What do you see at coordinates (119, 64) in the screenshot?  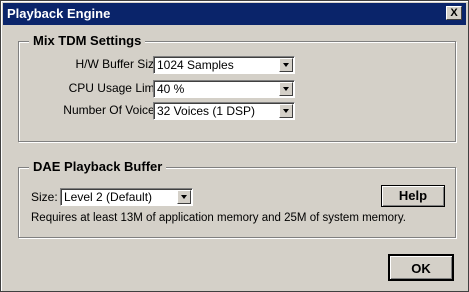 I see `hw-buffer-size-label: H/W Buffer Size:` at bounding box center [119, 64].